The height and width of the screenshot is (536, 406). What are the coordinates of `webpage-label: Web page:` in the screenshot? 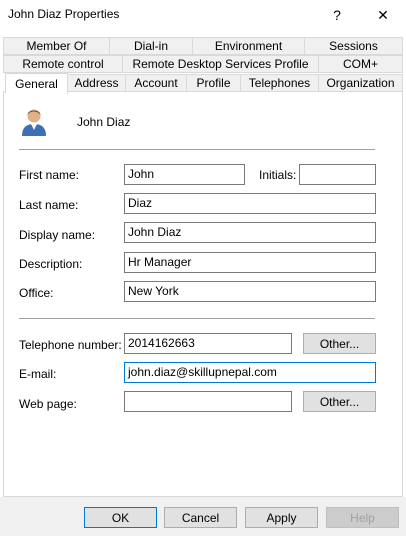 It's located at (48, 404).